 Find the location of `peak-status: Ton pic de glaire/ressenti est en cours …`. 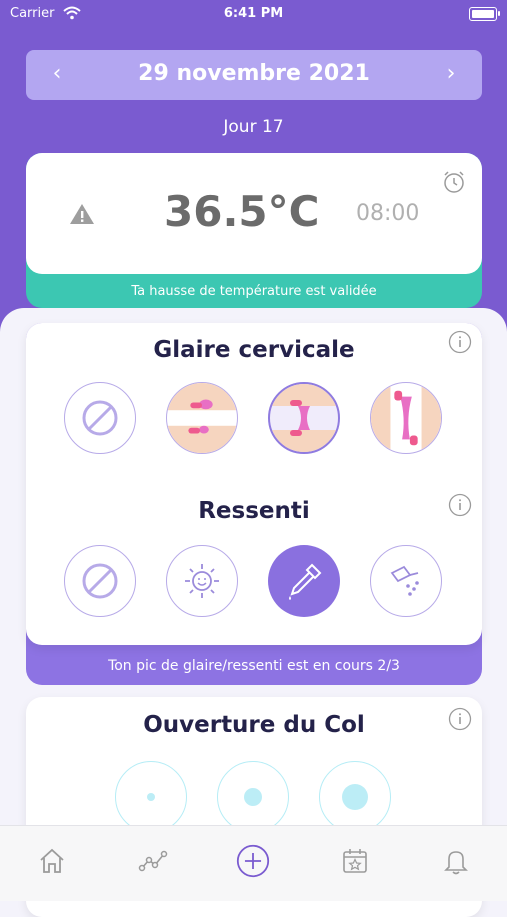

peak-status: Ton pic de glaire/ressenti est en cours … is located at coordinates (254, 666).